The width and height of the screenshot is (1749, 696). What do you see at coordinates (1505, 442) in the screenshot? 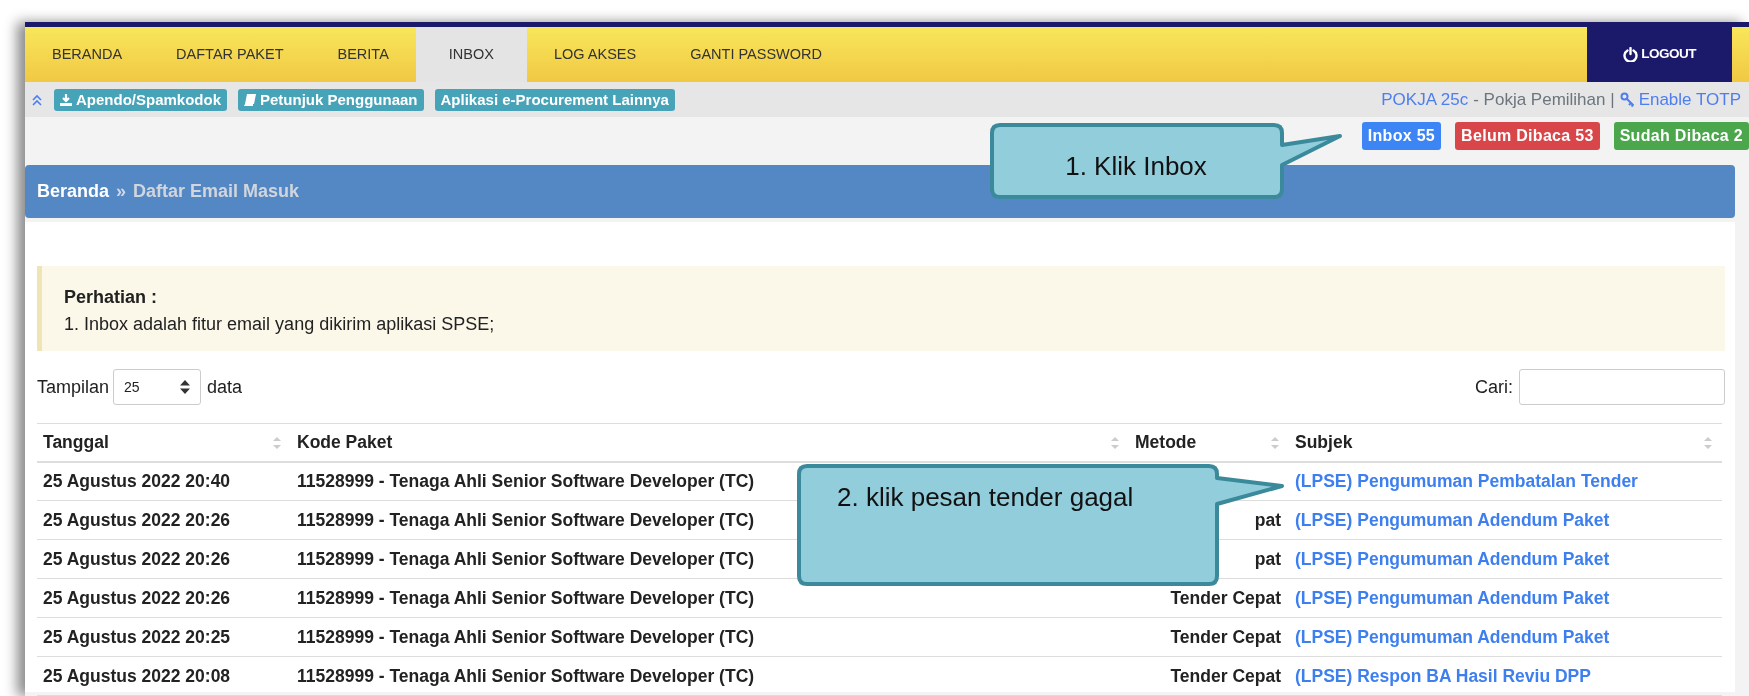
I see `column-header: Subjek` at bounding box center [1505, 442].